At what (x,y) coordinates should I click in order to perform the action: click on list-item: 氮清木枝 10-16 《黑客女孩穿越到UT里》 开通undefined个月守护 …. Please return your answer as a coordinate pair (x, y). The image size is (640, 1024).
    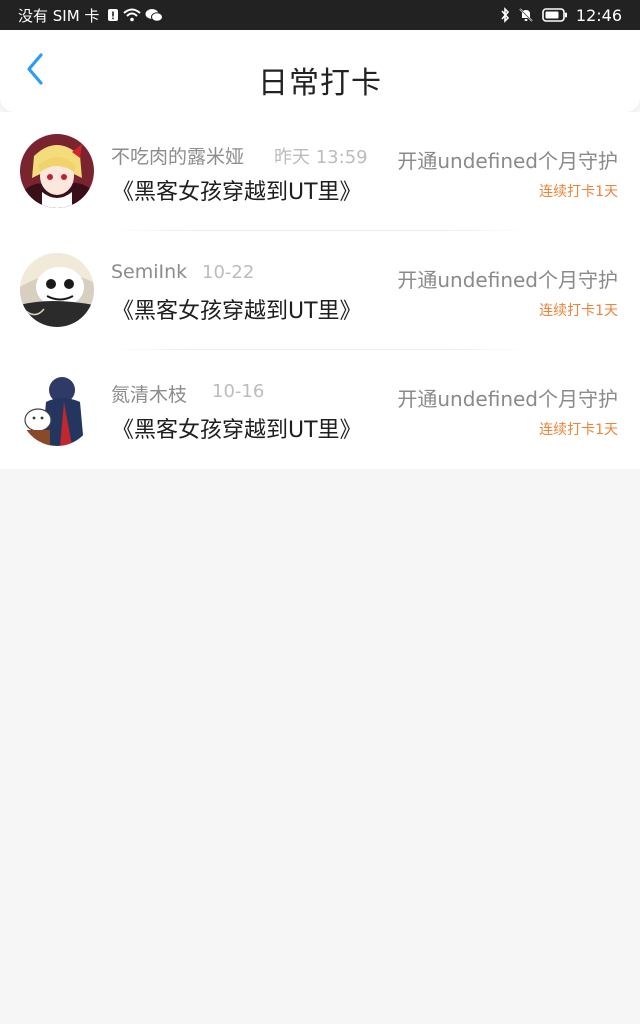
    Looking at the image, I should click on (320, 409).